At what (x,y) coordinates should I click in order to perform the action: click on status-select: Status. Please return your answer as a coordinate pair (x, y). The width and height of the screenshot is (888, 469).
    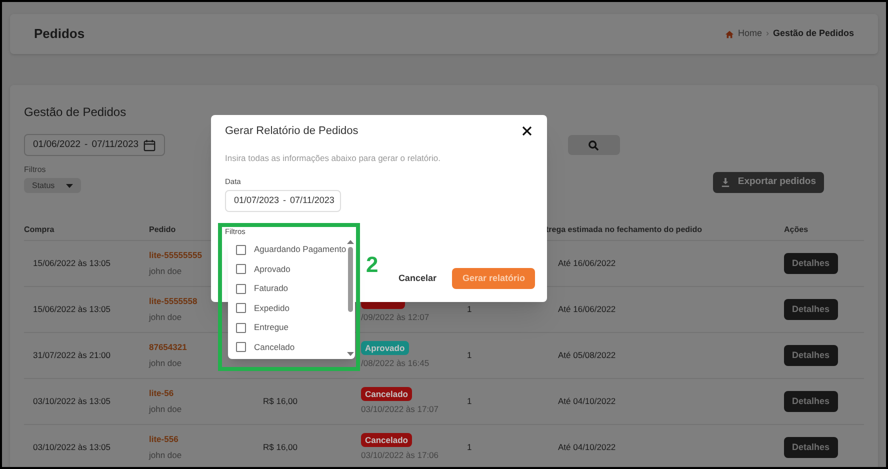
    Looking at the image, I should click on (52, 185).